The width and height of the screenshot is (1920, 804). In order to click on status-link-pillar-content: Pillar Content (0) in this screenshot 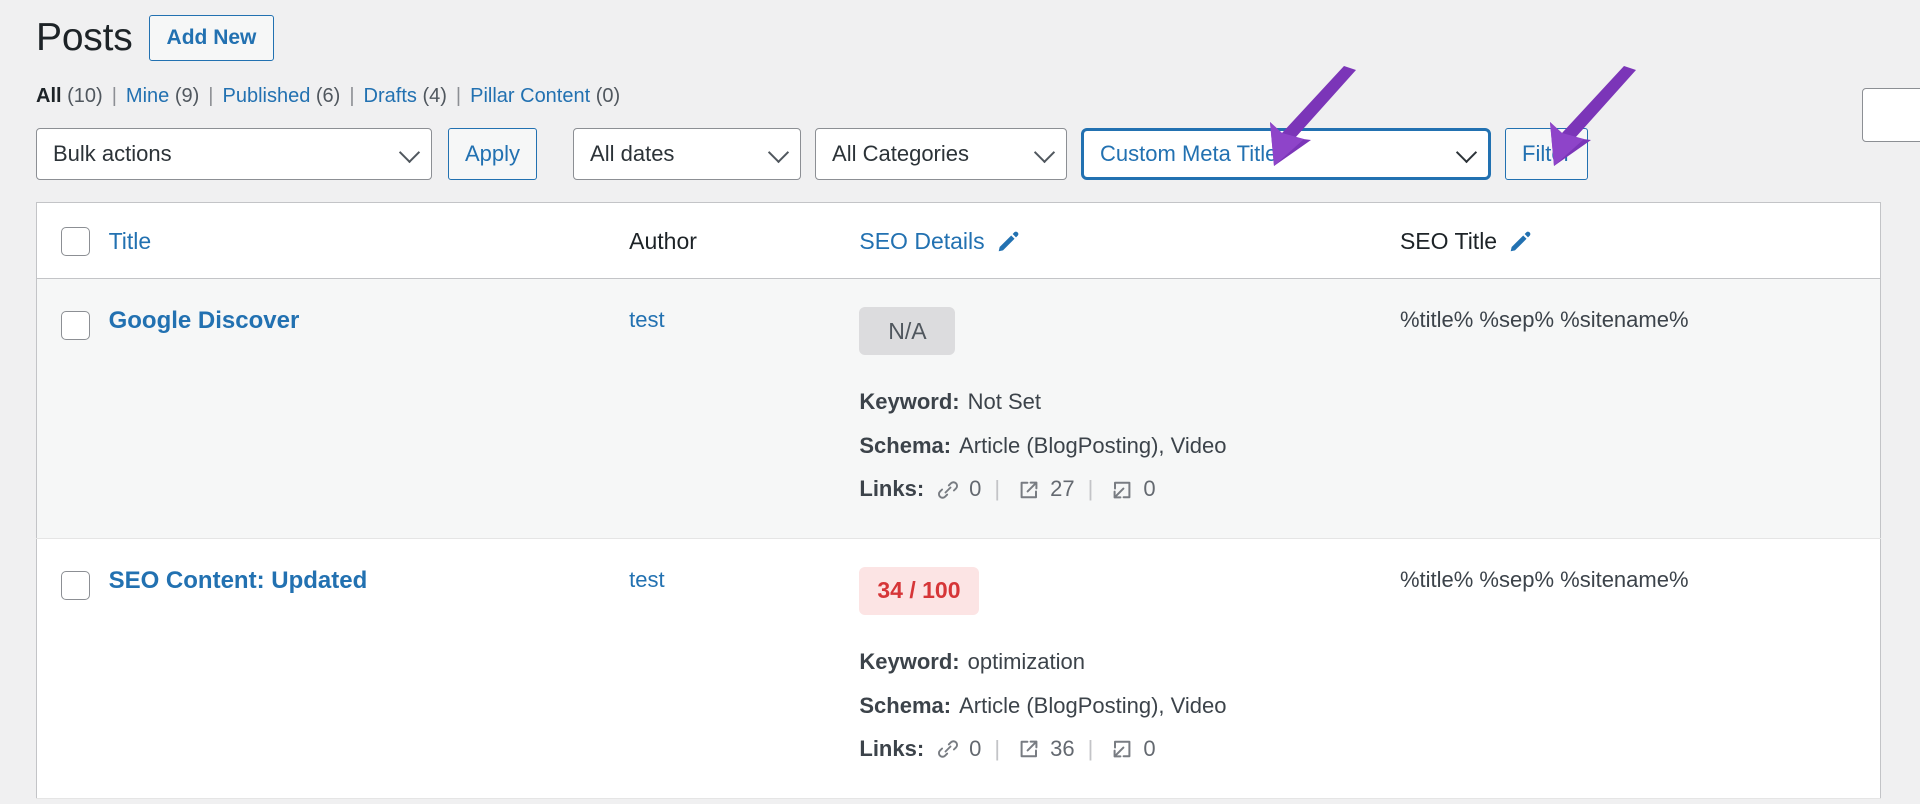, I will do `click(545, 96)`.